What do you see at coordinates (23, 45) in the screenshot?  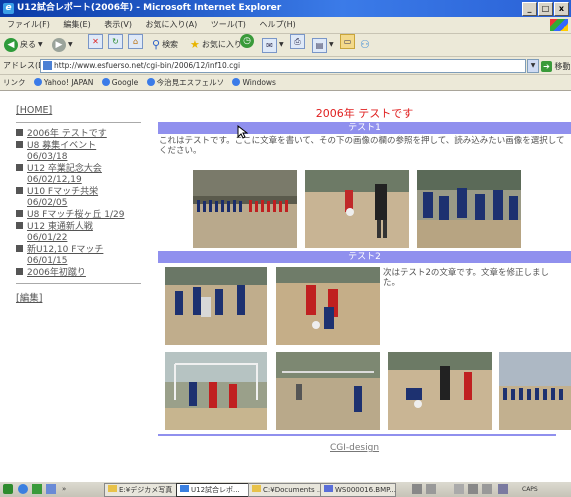 I see `back-button: ◀ 戻る ▼` at bounding box center [23, 45].